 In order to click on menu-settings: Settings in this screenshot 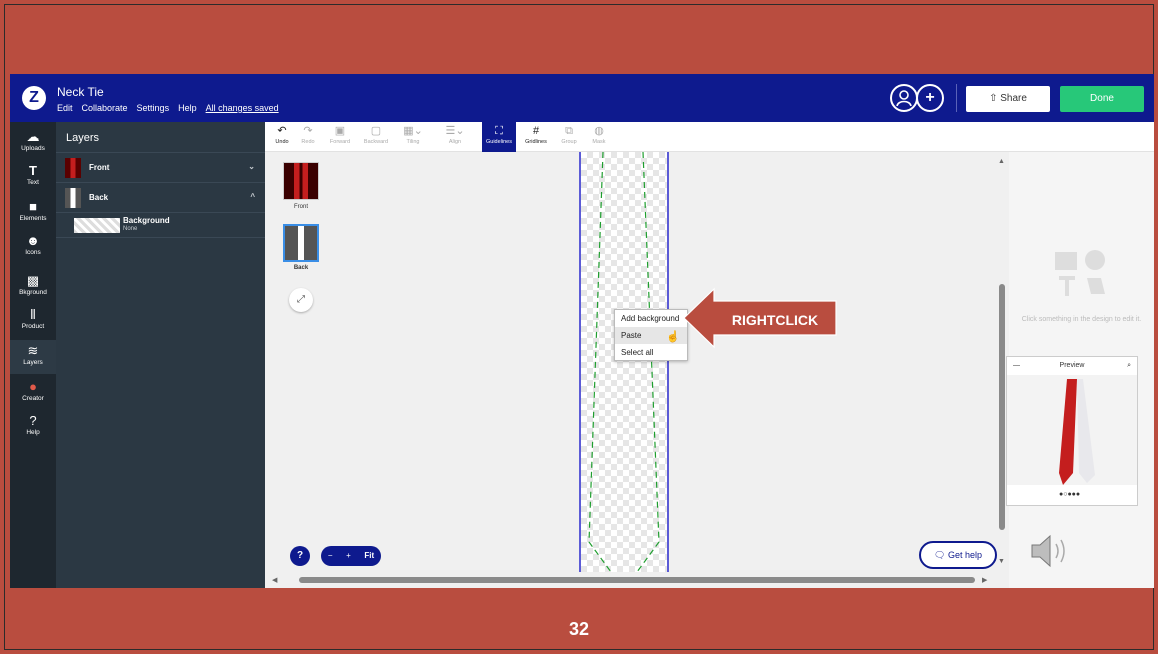, I will do `click(153, 108)`.